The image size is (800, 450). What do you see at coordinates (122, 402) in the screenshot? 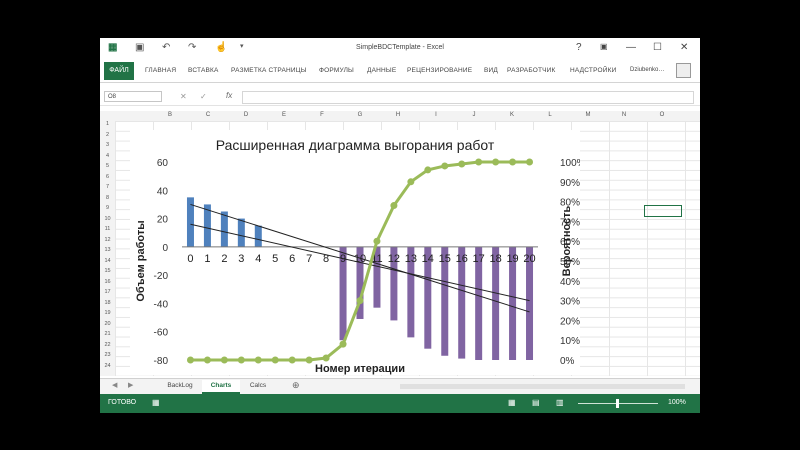
I see `status-ready: ГОТОВО` at bounding box center [122, 402].